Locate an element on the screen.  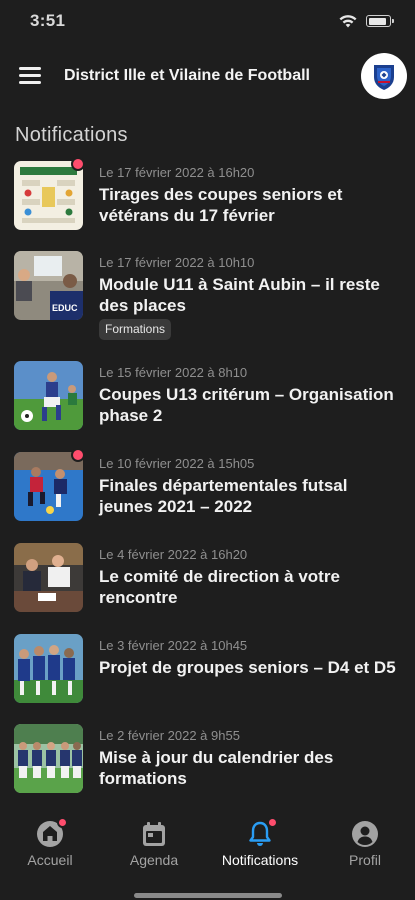
calendar-icon is located at coordinates (154, 834).